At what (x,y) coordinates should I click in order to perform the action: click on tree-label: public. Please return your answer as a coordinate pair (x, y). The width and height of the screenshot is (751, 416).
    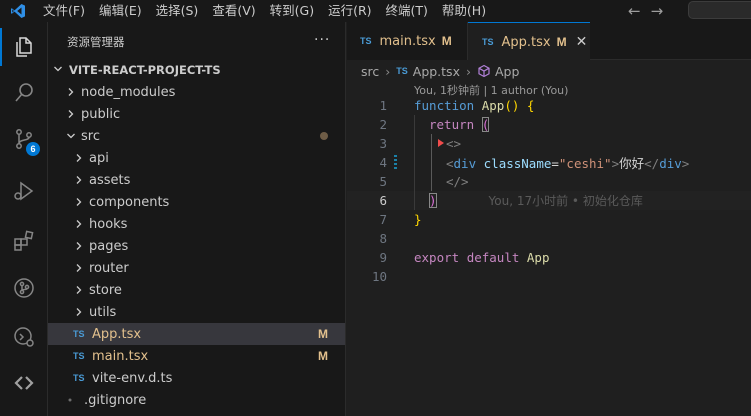
    Looking at the image, I should click on (101, 114).